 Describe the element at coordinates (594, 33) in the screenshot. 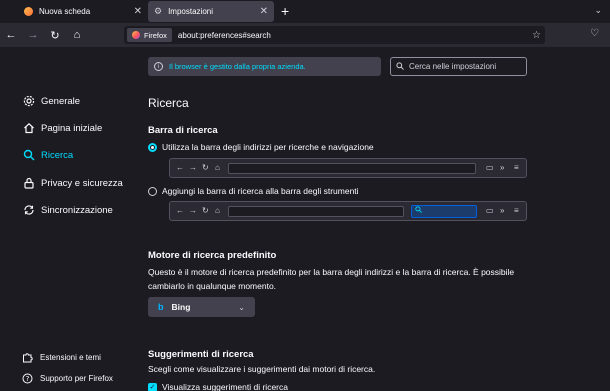

I see `pocket-icon: ♡` at that location.